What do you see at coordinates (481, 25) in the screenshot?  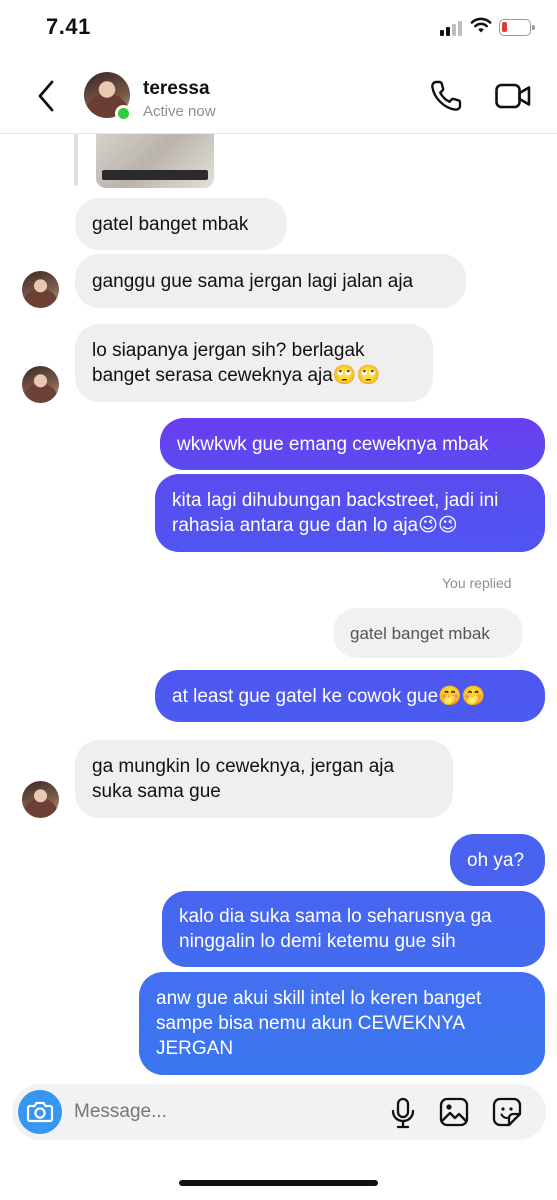 I see `wifi-icon` at bounding box center [481, 25].